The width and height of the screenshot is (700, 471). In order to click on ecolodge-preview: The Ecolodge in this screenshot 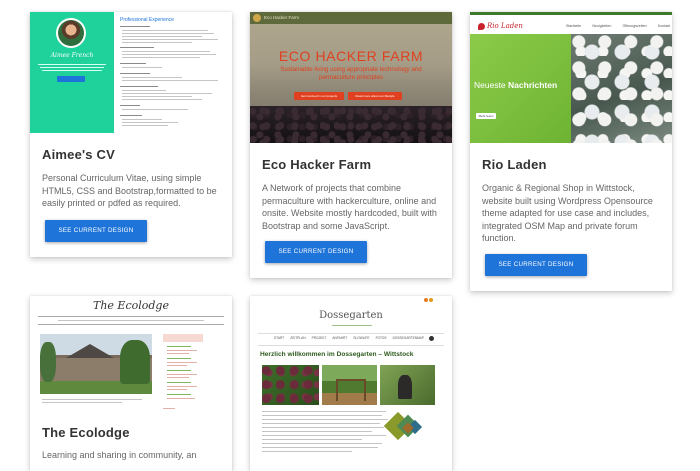, I will do `click(131, 355)`.